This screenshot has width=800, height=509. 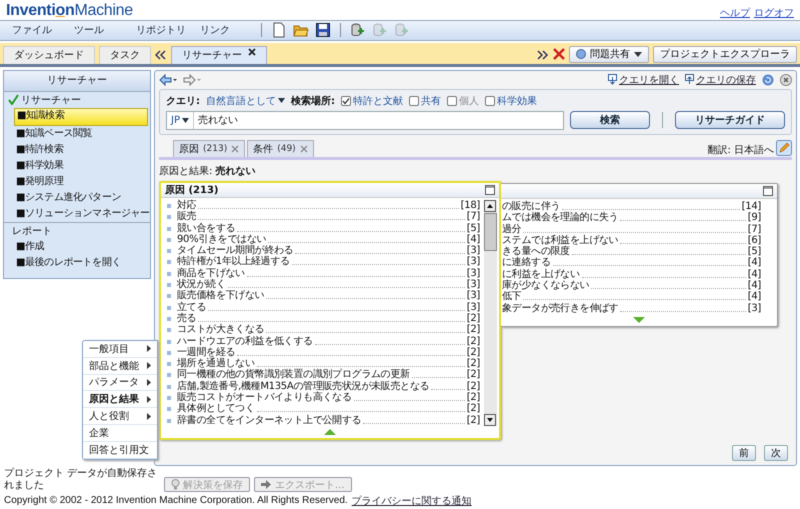 What do you see at coordinates (82, 150) in the screenshot?
I see `sidebar-item: ■特許検索` at bounding box center [82, 150].